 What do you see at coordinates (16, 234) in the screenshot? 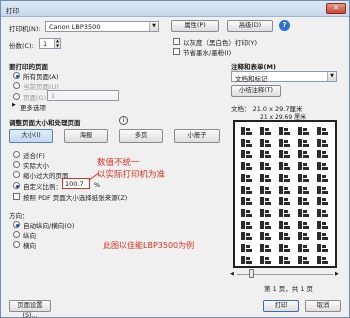
I see `portrait-radio` at bounding box center [16, 234].